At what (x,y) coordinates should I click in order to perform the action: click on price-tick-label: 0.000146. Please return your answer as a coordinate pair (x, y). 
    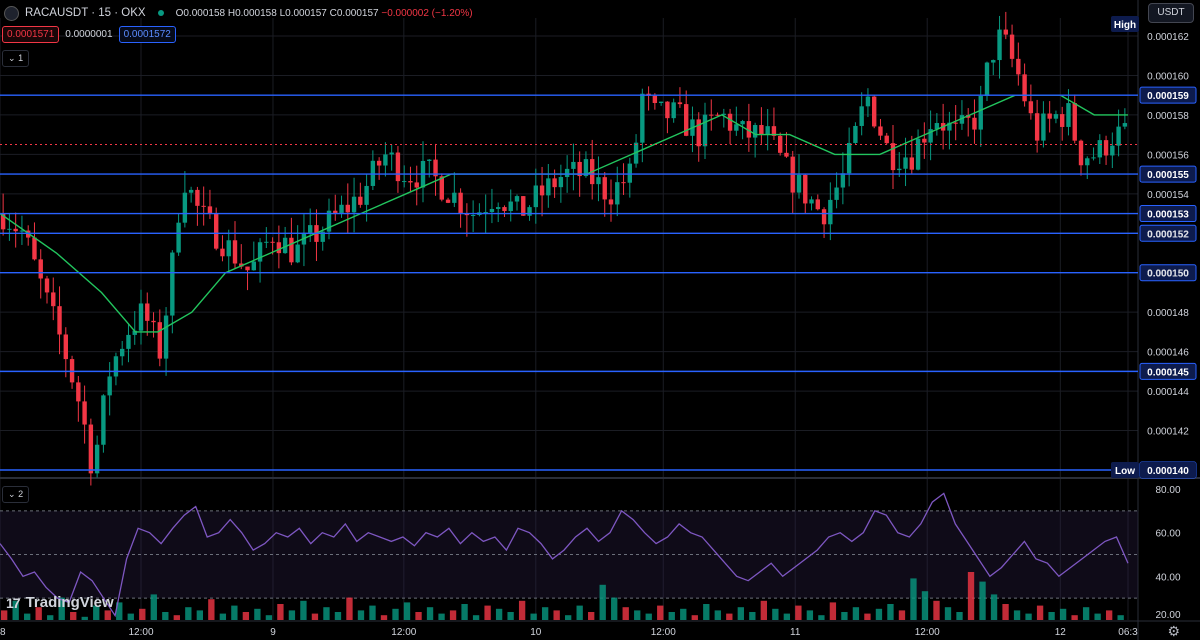
    Looking at the image, I should click on (1168, 353).